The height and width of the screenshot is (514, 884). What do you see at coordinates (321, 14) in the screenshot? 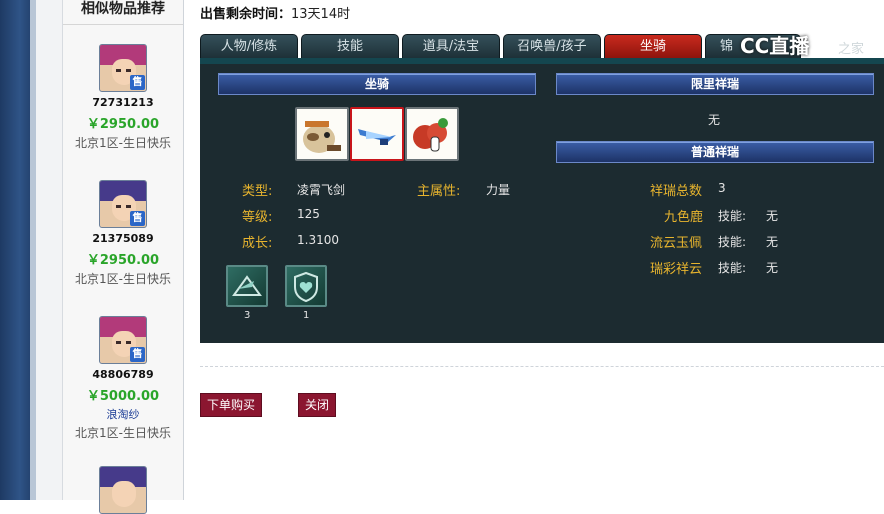
I see `sell-time-value: 13天14时` at bounding box center [321, 14].